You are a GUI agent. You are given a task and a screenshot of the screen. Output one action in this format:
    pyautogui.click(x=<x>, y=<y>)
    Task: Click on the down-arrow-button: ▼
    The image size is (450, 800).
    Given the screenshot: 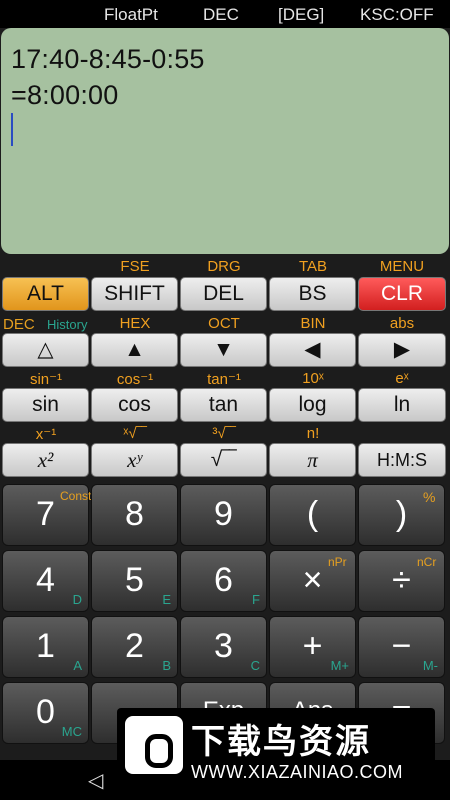 What is the action you would take?
    pyautogui.click(x=223, y=350)
    